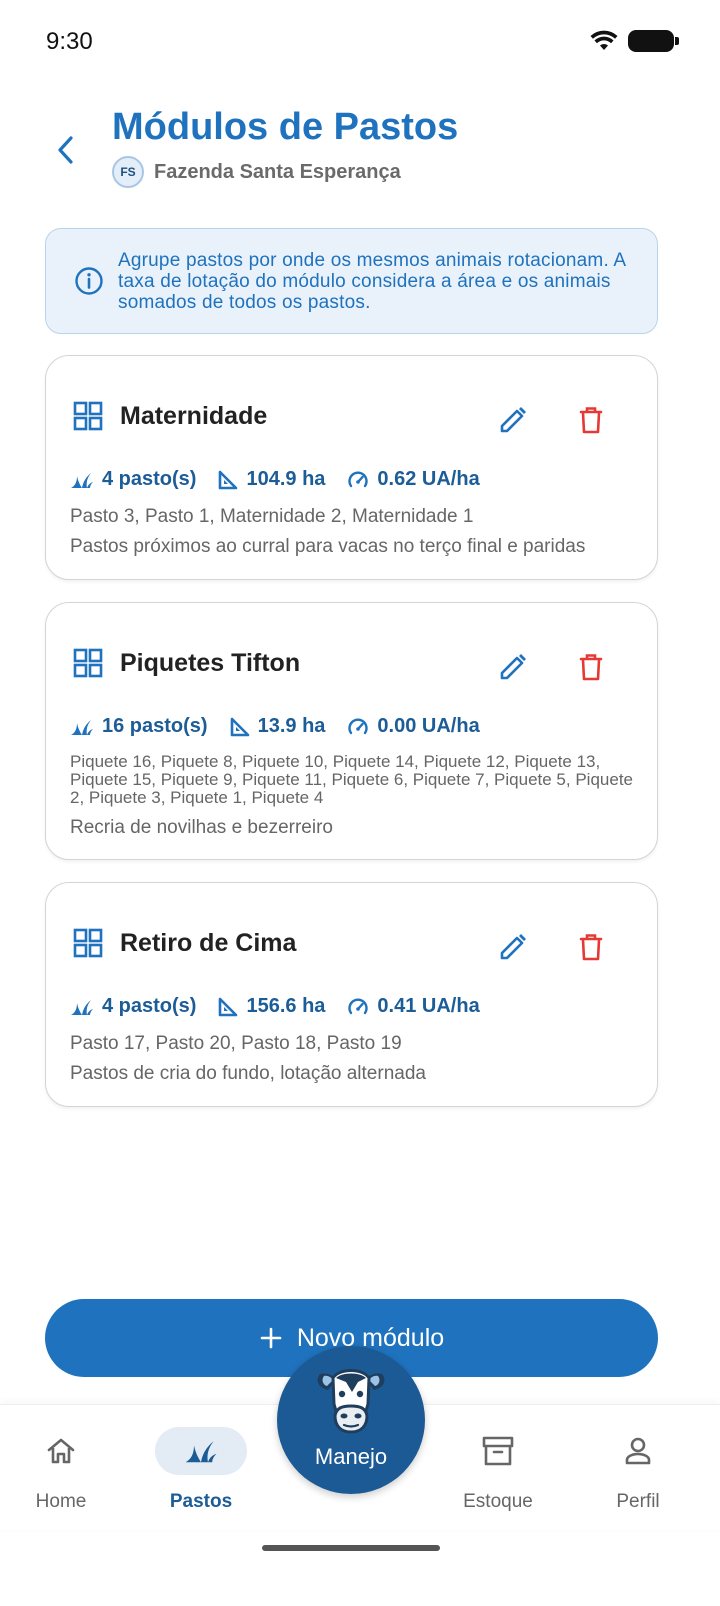 Image resolution: width=720 pixels, height=1606 pixels. Describe the element at coordinates (428, 726) in the screenshot. I see `rate-value: 0.00 UA/ha` at that location.